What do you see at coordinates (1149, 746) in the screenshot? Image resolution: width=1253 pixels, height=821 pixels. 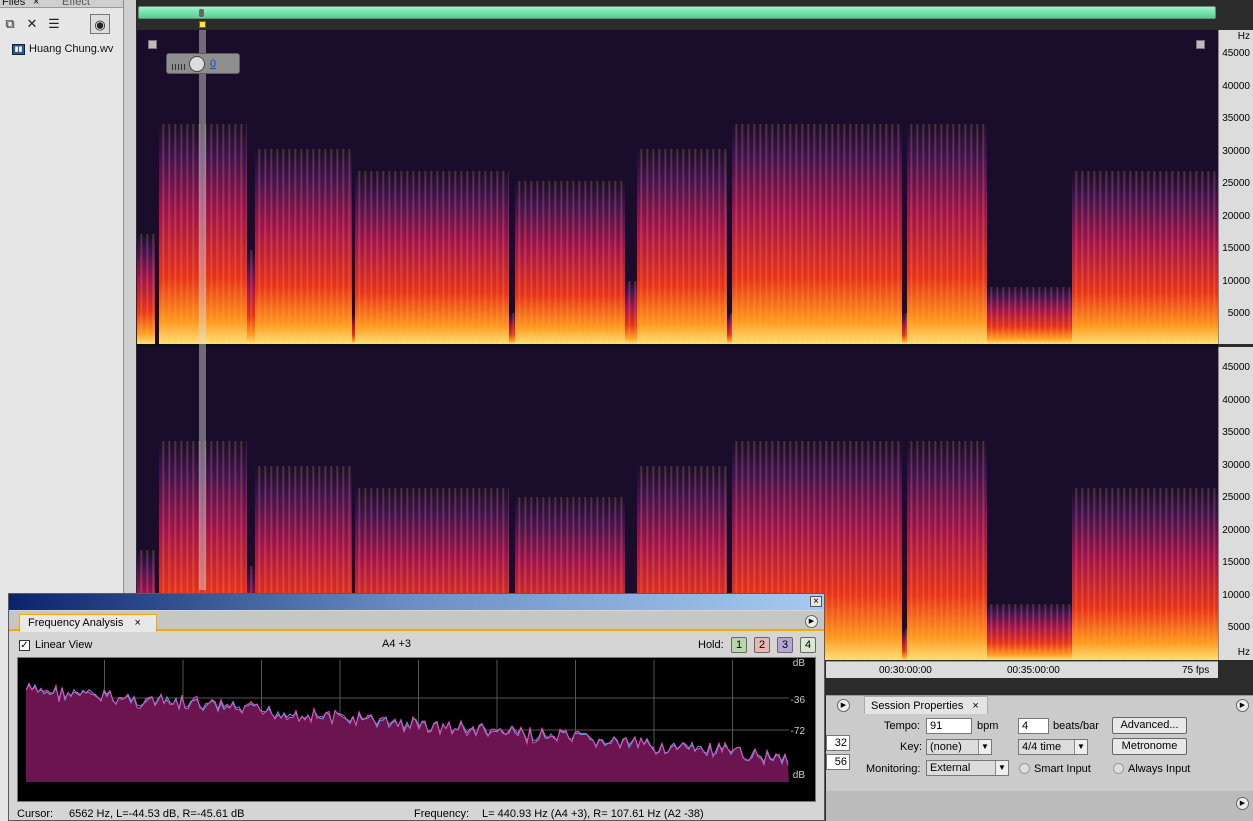 I see `metronome-button: Metronome` at bounding box center [1149, 746].